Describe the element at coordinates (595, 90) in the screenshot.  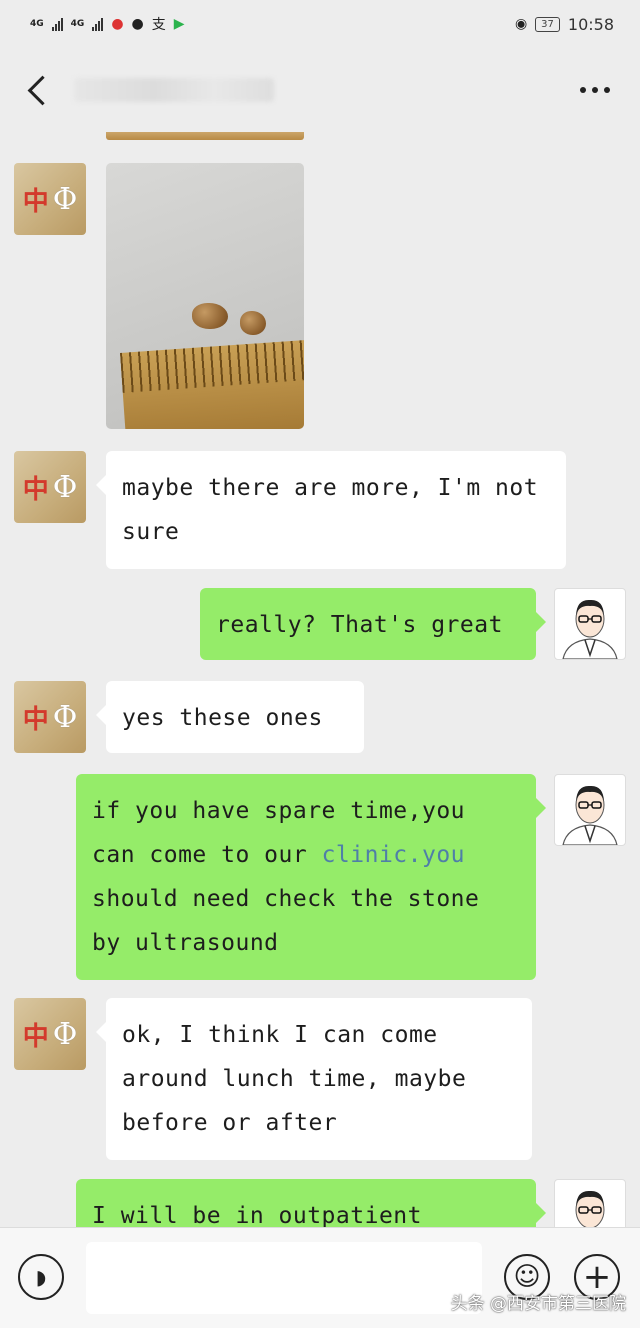
I see `more-icon` at that location.